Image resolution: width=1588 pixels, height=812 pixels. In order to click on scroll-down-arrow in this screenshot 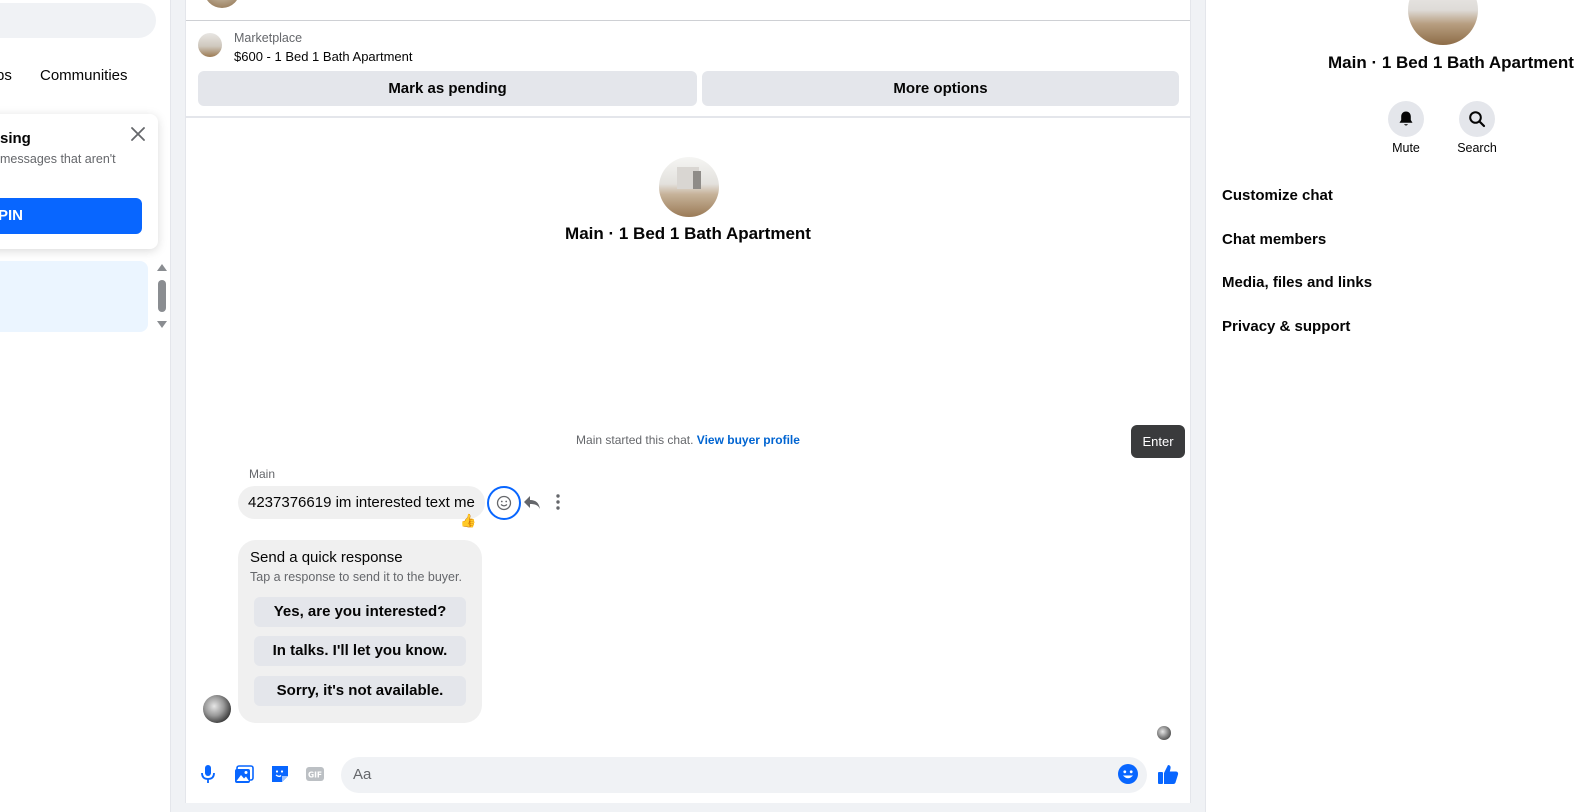, I will do `click(162, 324)`.